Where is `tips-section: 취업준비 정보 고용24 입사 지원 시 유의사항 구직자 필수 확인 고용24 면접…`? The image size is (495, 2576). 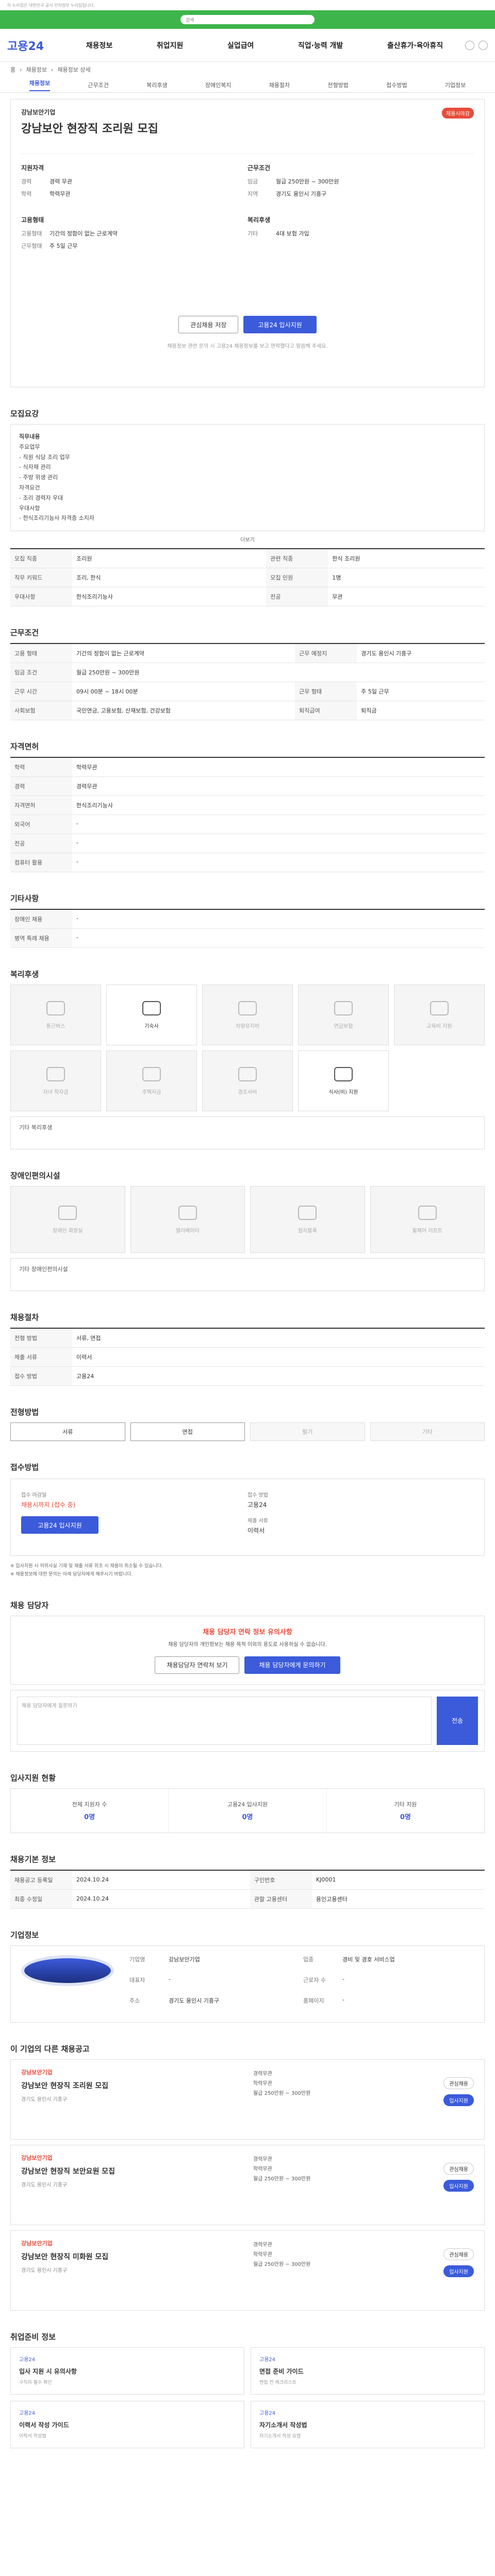
tips-section: 취업준비 정보 고용24 입사 지원 시 유의사항 구직자 필수 확인 고용24 면접… is located at coordinates (247, 2389).